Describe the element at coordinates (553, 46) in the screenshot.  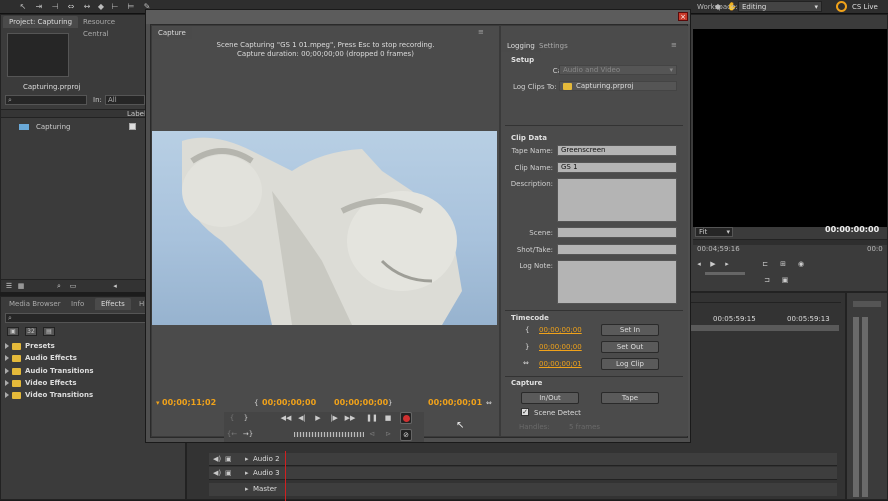
I see `tab-settings: Settings` at that location.